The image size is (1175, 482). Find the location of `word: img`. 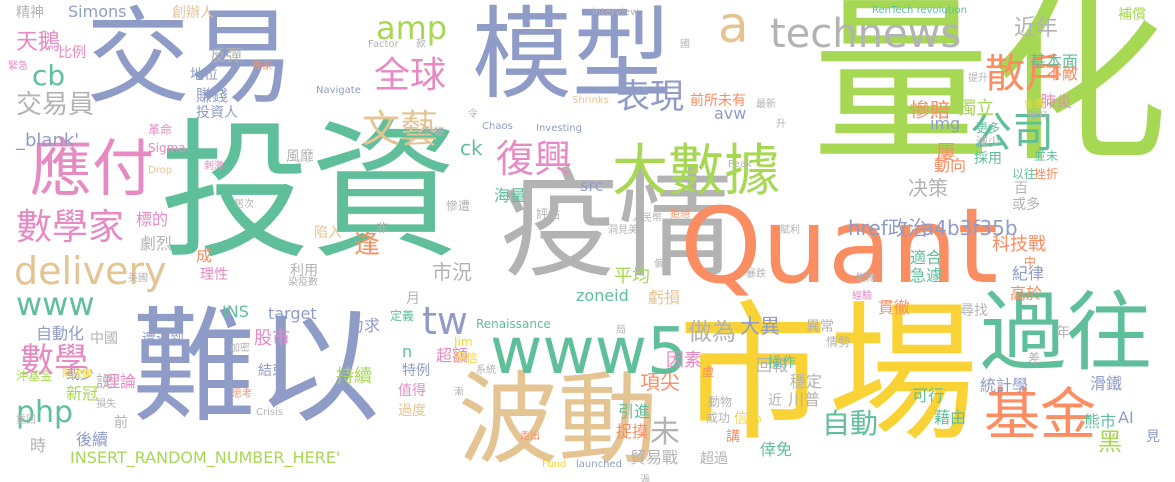

word: img is located at coordinates (945, 123).